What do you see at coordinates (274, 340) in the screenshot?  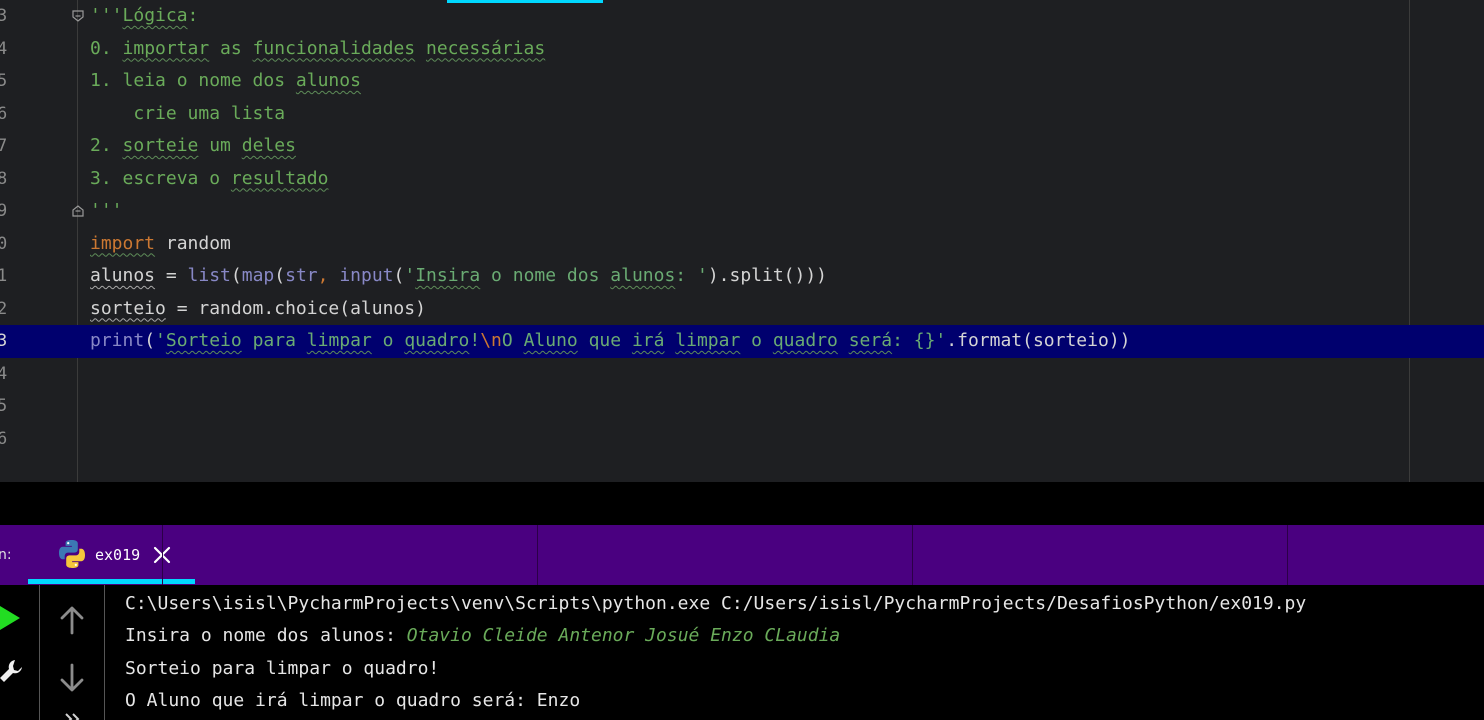 I see `code-token: para` at bounding box center [274, 340].